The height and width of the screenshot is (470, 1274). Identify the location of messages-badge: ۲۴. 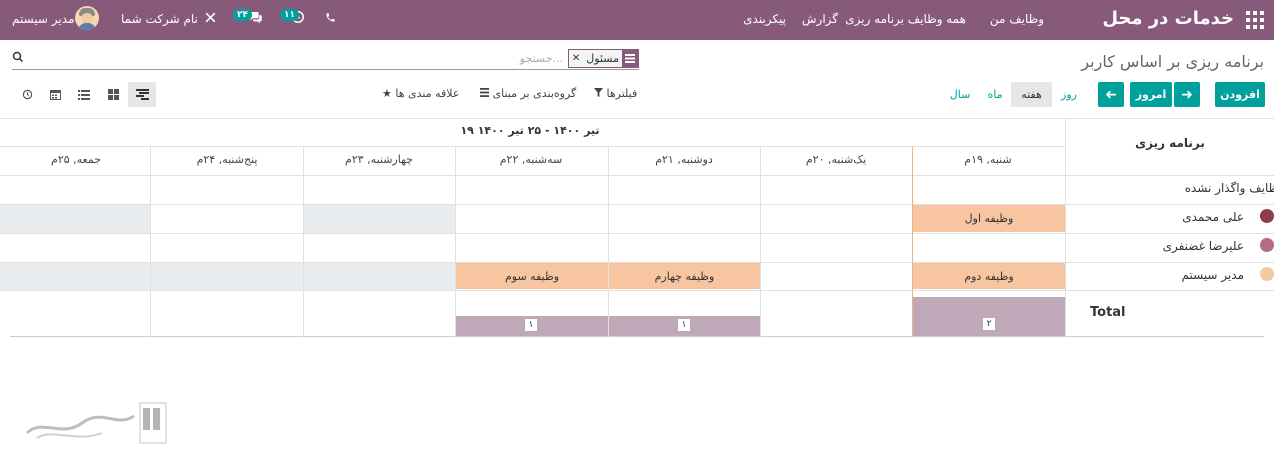
(242, 15).